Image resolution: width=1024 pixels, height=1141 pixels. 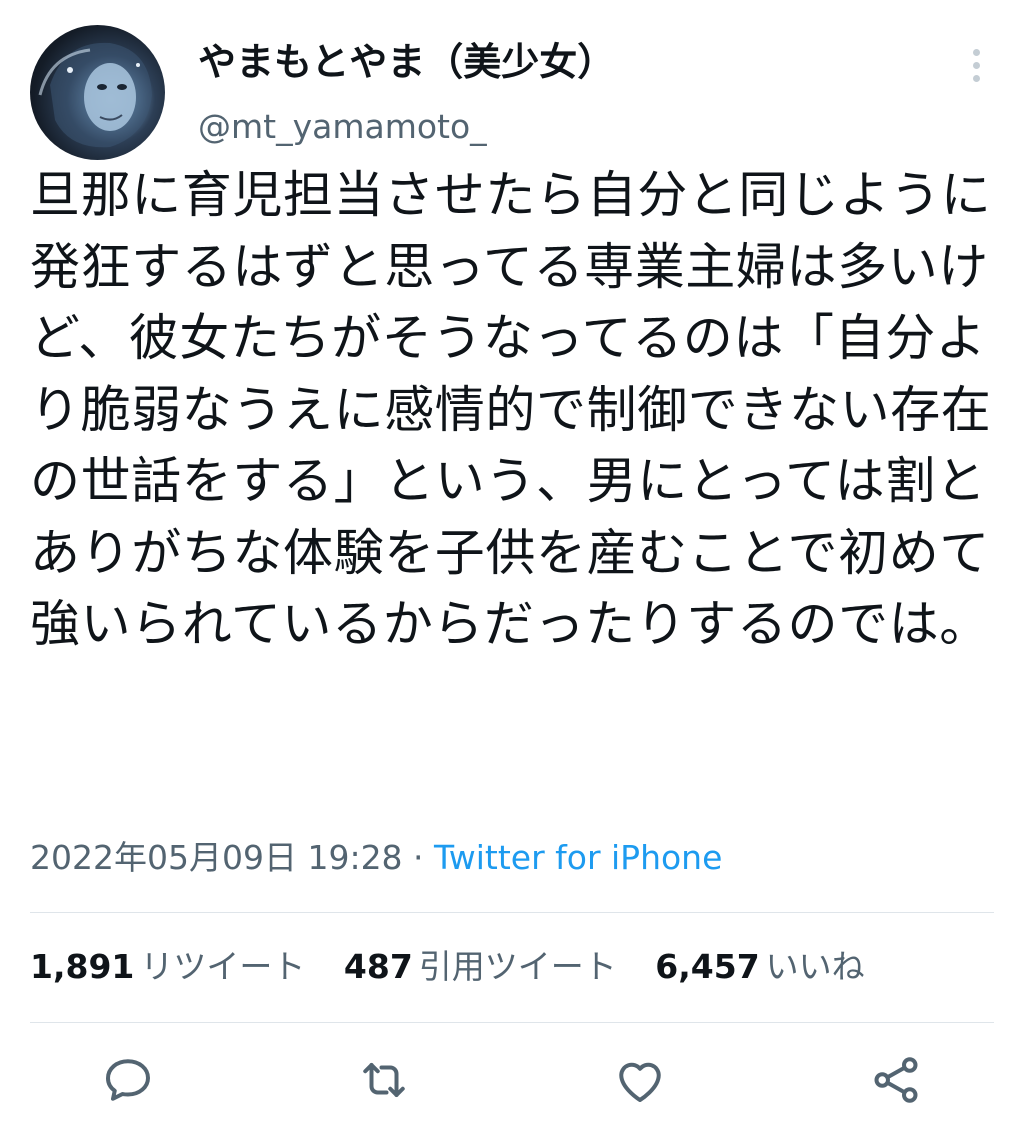 What do you see at coordinates (384, 1080) in the screenshot?
I see `retweet-icon` at bounding box center [384, 1080].